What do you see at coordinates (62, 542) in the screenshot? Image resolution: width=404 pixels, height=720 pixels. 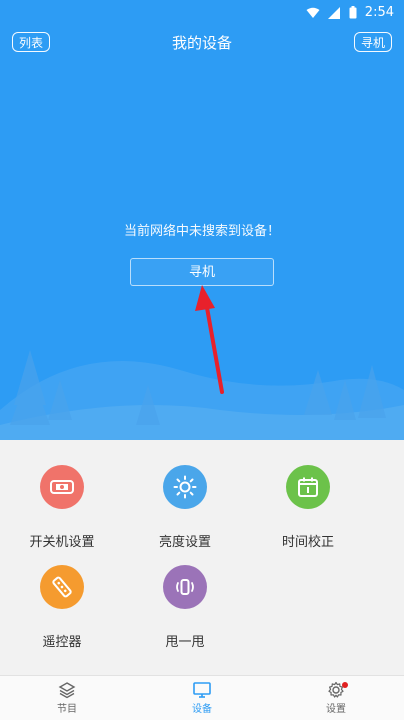 I see `power-schedule-label: 开关机设置` at bounding box center [62, 542].